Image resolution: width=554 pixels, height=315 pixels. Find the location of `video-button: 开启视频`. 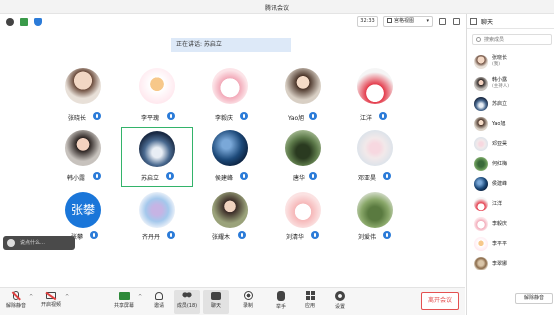

video-button: 开启视频 is located at coordinates (51, 302).